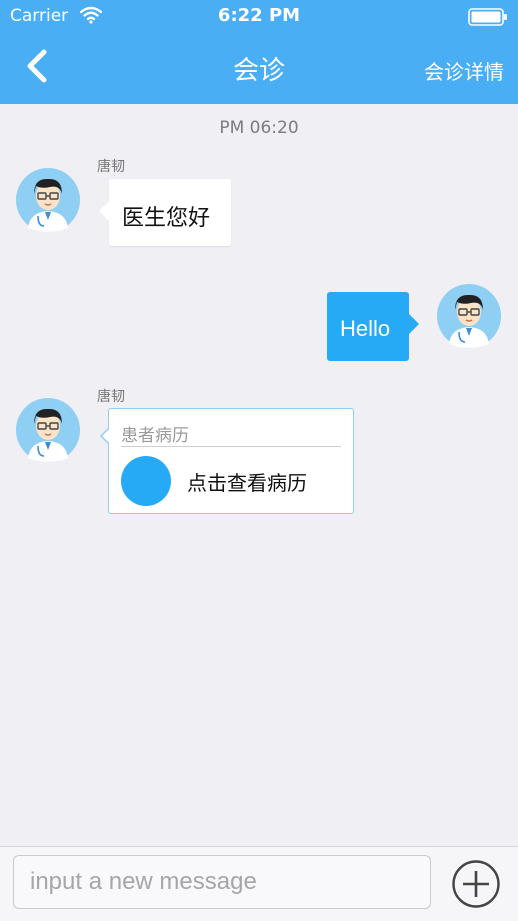  Describe the element at coordinates (476, 884) in the screenshot. I see `plus-circle-icon` at that location.